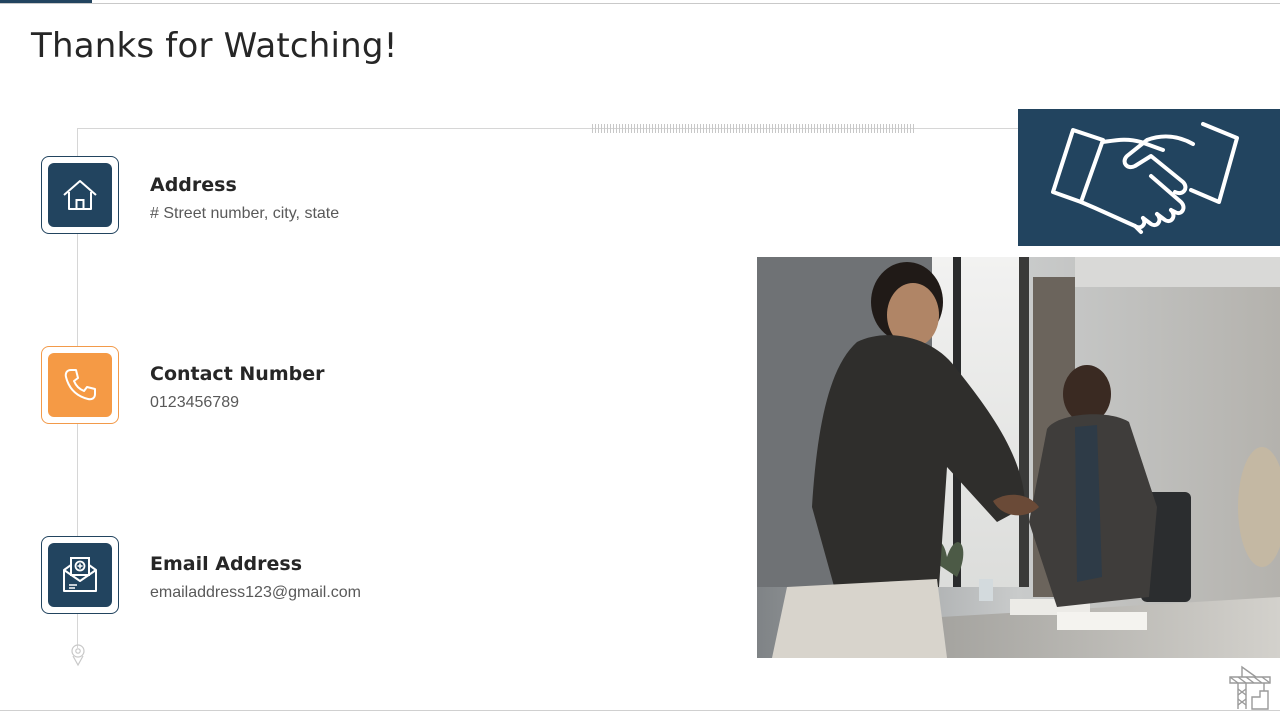  I want to click on page-title: Thanks for Watching!, so click(214, 46).